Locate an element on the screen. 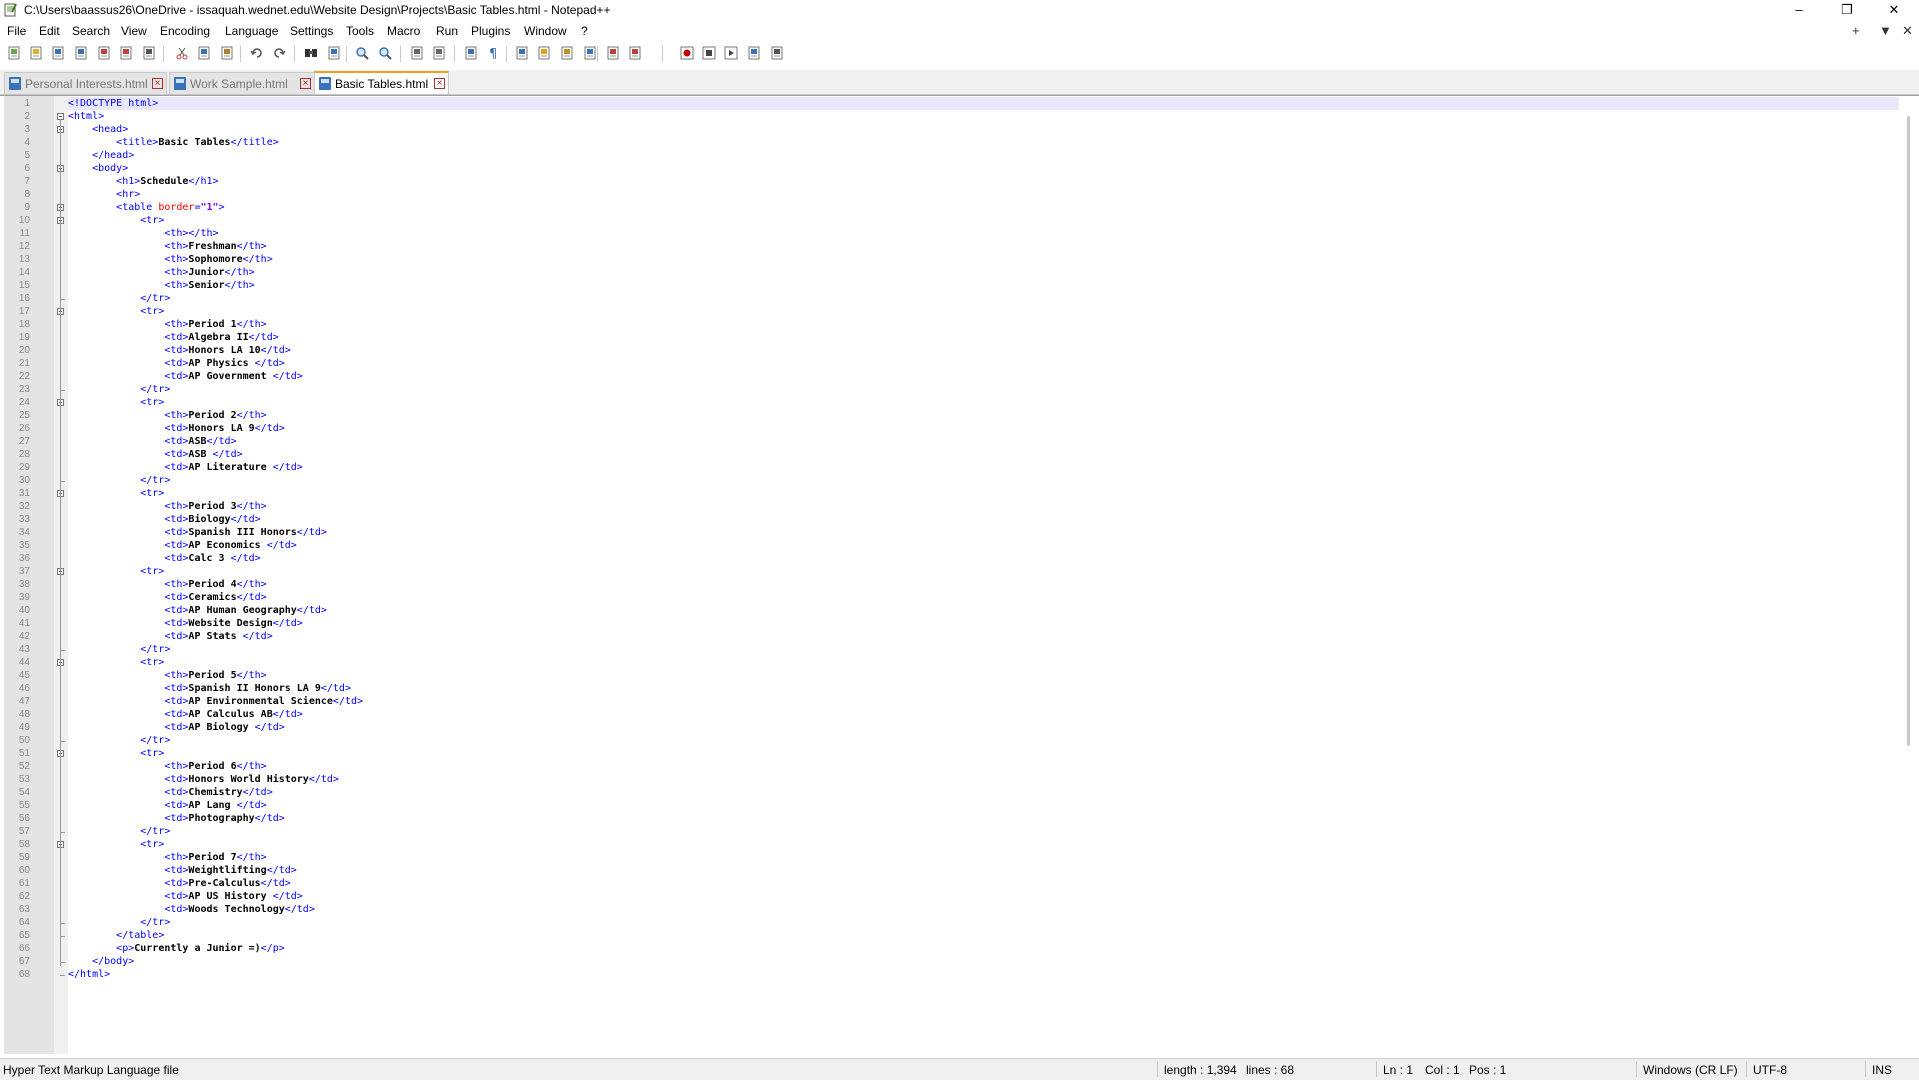  code-line: <td>Honors LA 10</td> is located at coordinates (179, 350).